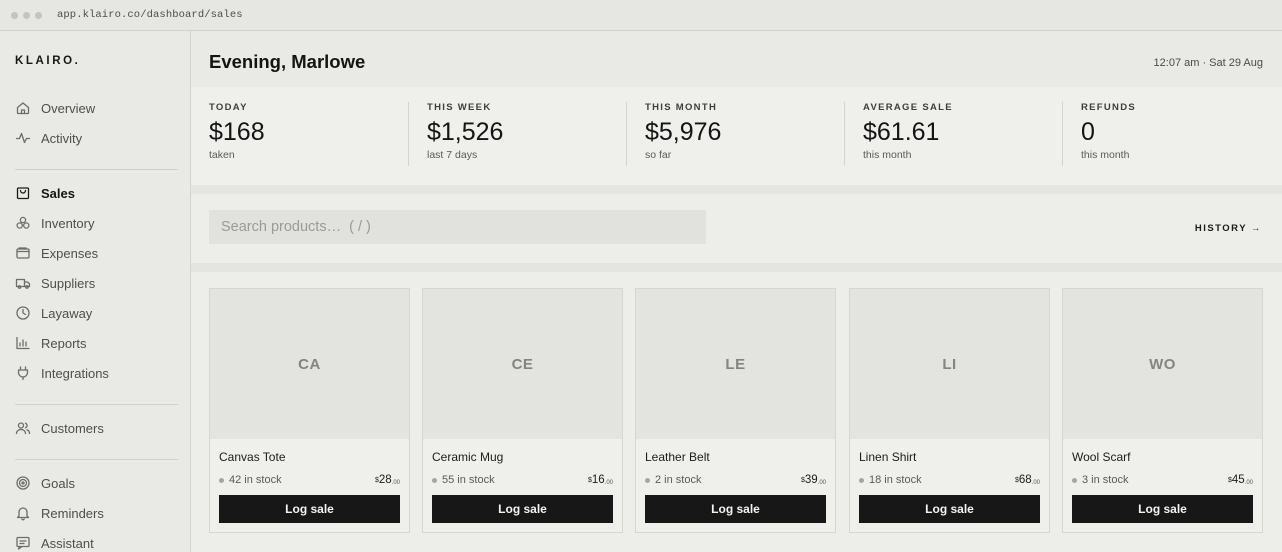 The width and height of the screenshot is (1282, 552). Describe the element at coordinates (736, 59) in the screenshot. I see `page-header: Evening, Marlowe 12:07 am · Sat 29 Aug` at that location.